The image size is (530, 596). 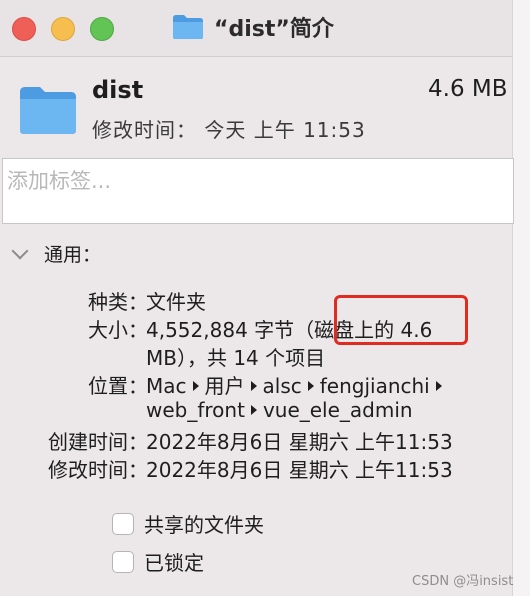 I want to click on kind-value: 文件夹, so click(x=176, y=302).